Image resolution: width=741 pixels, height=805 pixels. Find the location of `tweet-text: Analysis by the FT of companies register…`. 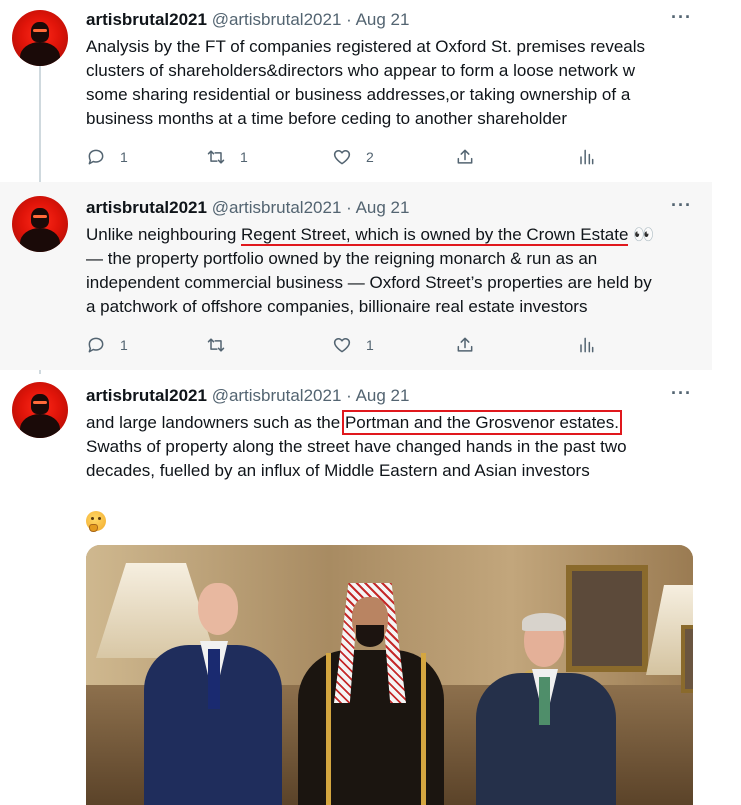

tweet-text: Analysis by the FT of companies register… is located at coordinates (393, 83).